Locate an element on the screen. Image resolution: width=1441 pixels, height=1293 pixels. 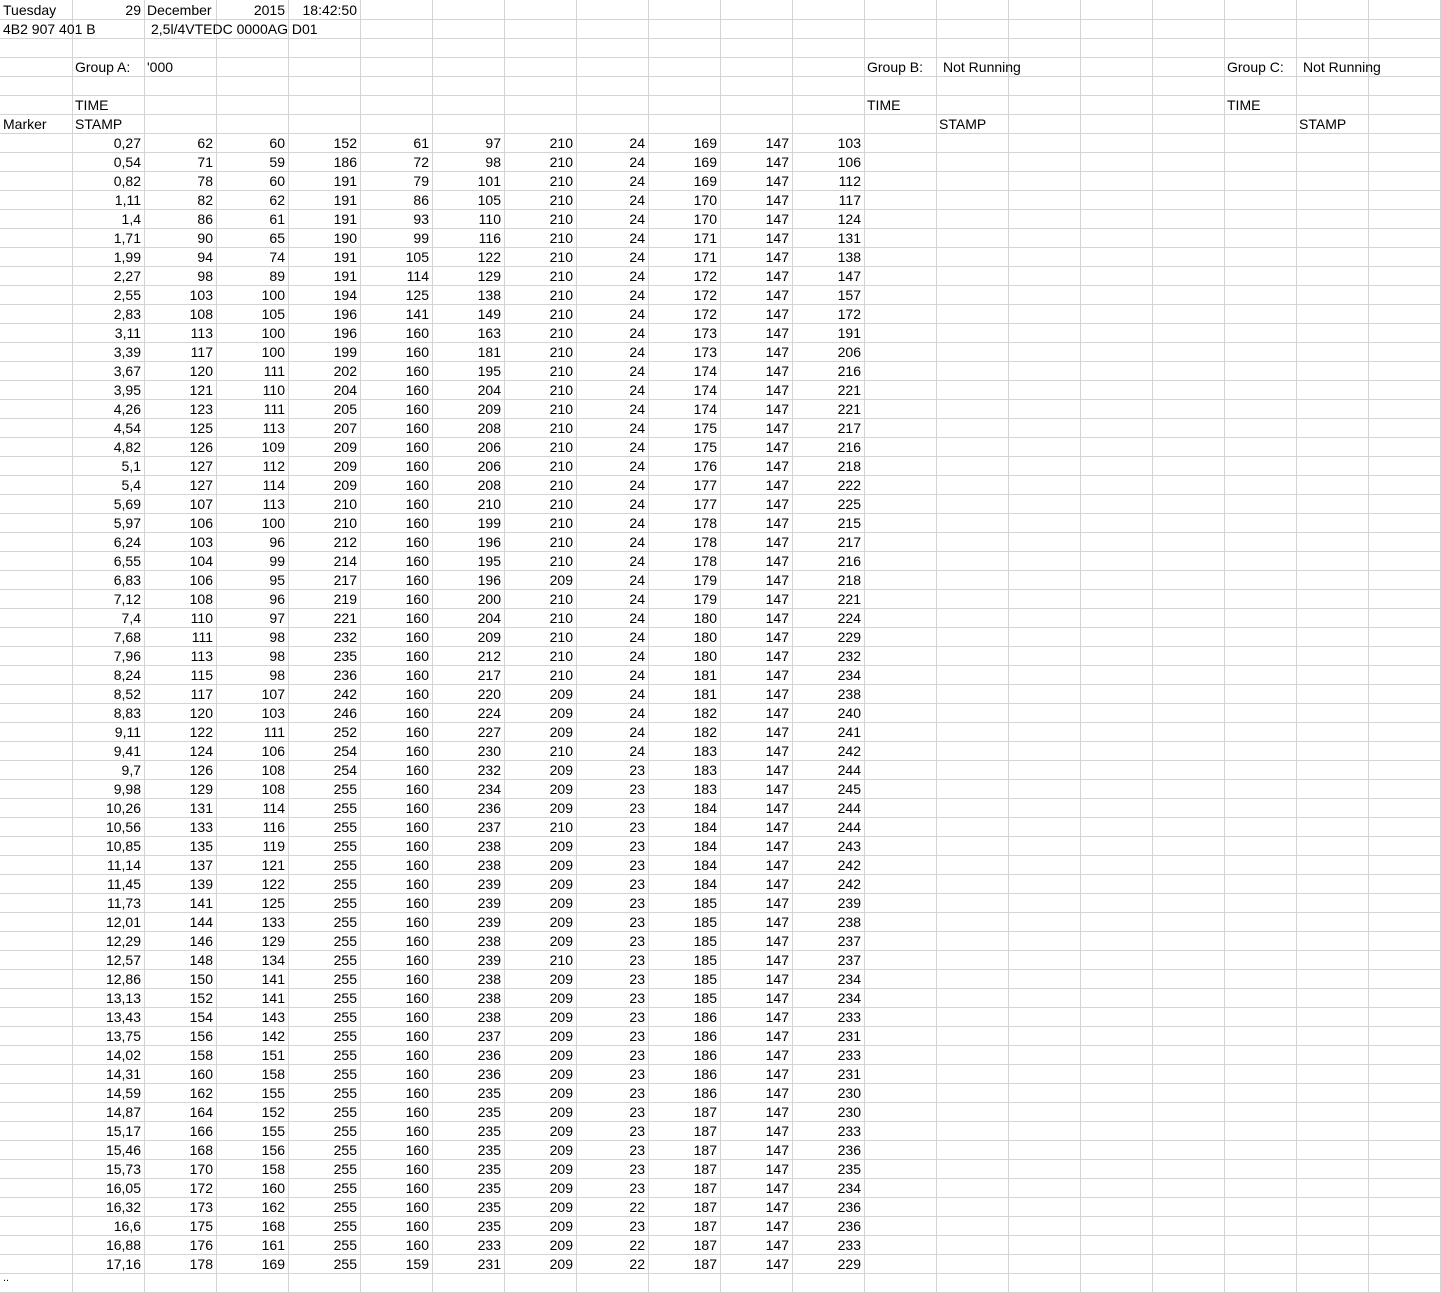
value-cell: 144 is located at coordinates (180, 922).